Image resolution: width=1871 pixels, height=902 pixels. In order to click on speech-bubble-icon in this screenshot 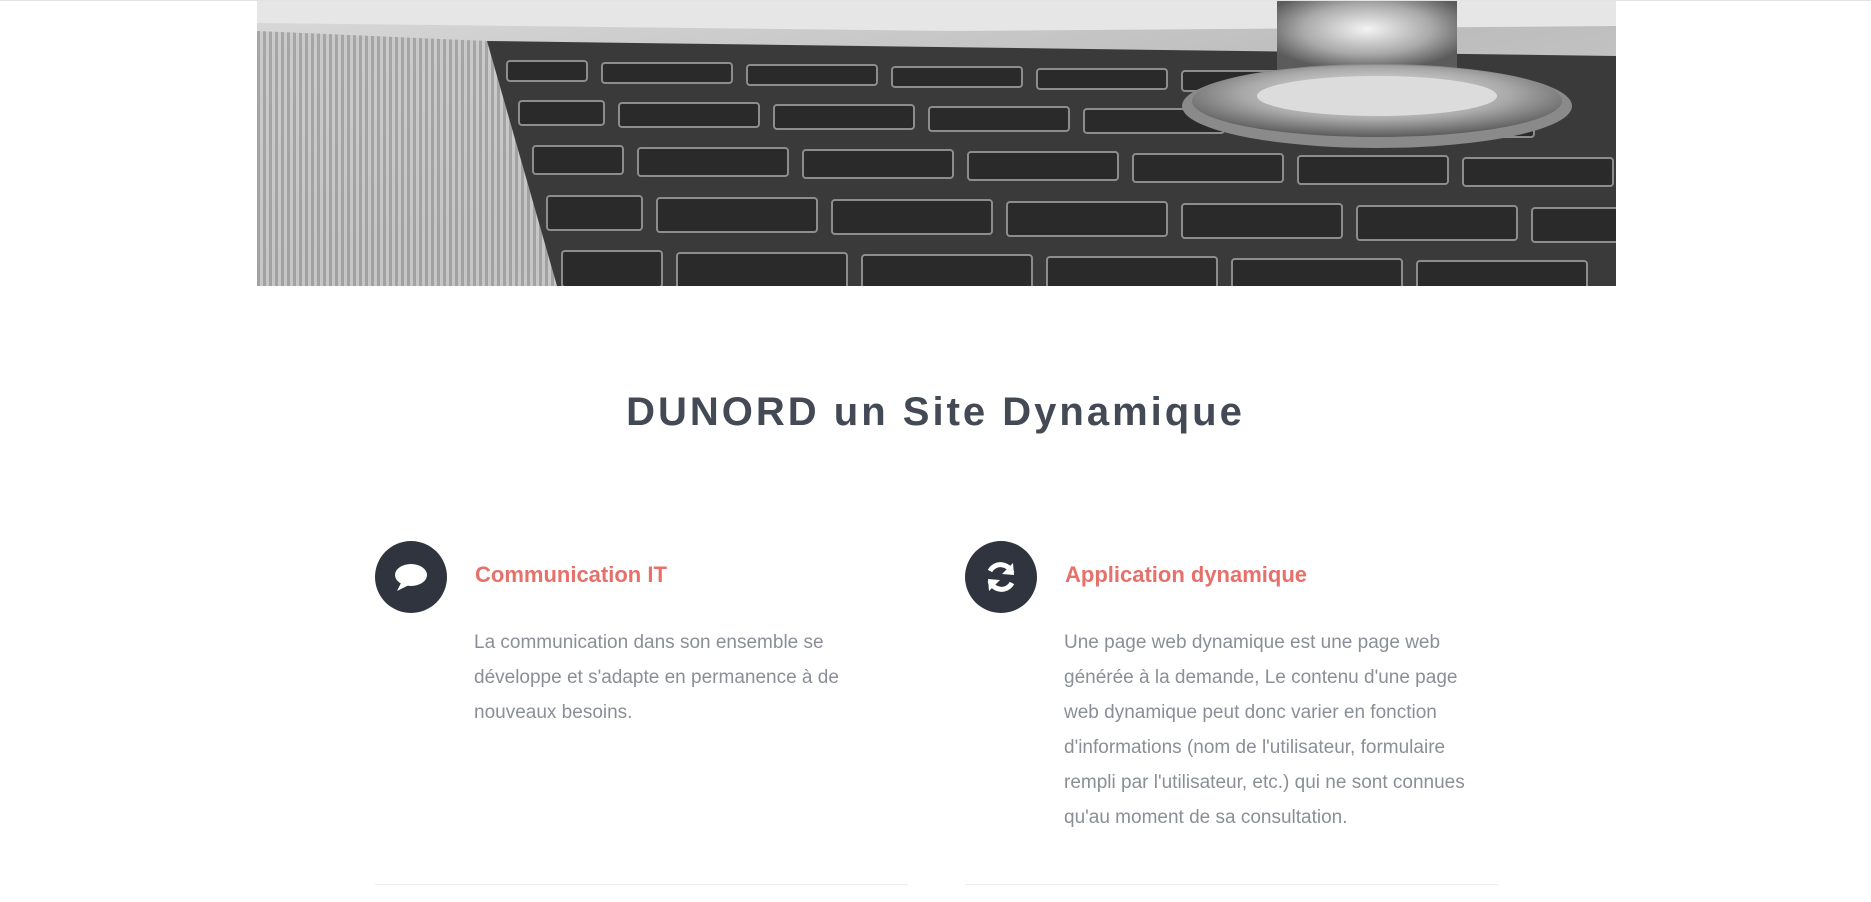, I will do `click(411, 577)`.